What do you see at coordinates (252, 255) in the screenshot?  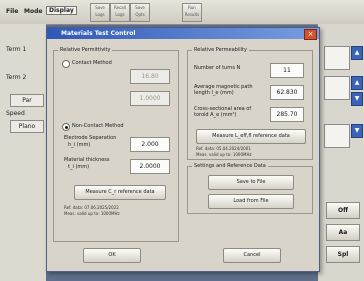 I see `cancel-button: Cancel` at bounding box center [252, 255].